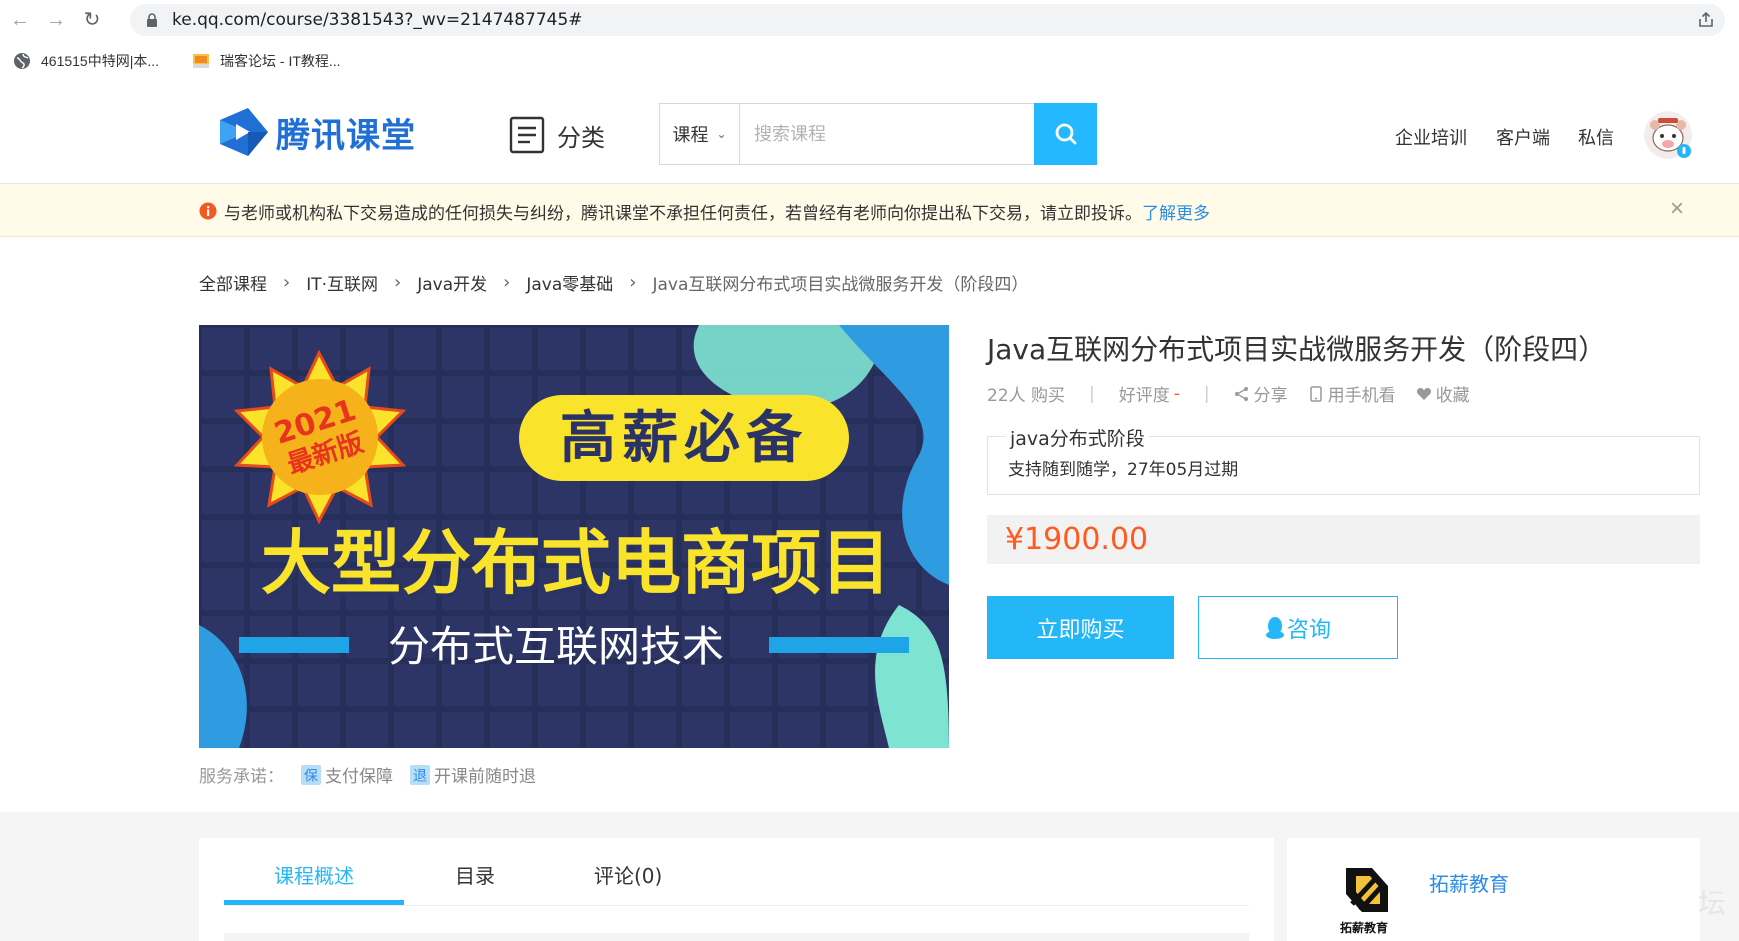 The height and width of the screenshot is (941, 1739). I want to click on search-type-dropdown: 课程 ⌄, so click(700, 134).